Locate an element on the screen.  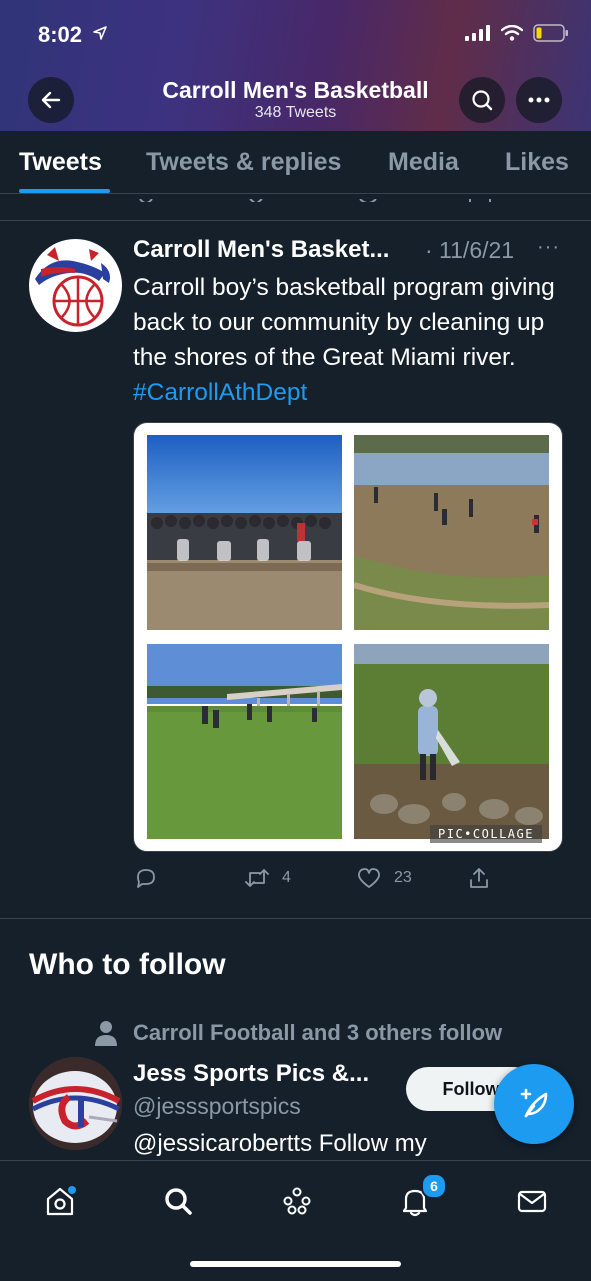
retweet-button: 4 is located at coordinates (267, 878).